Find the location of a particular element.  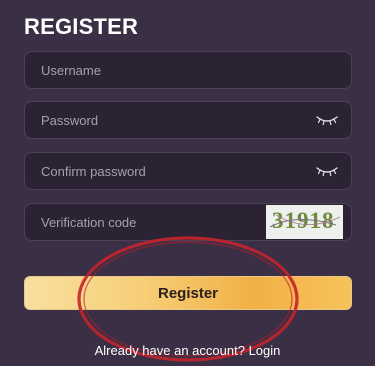

confirm-password-input is located at coordinates (188, 171).